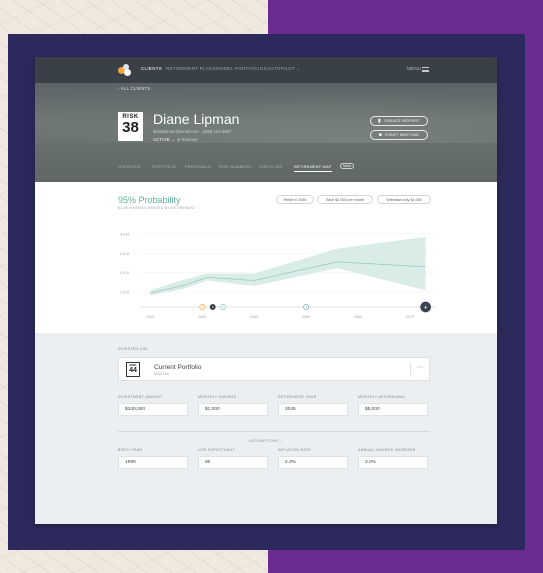 Image resolution: width=543 pixels, height=573 pixels. What do you see at coordinates (295, 199) in the screenshot?
I see `retire-year-pill: Retire in 2050` at bounding box center [295, 199].